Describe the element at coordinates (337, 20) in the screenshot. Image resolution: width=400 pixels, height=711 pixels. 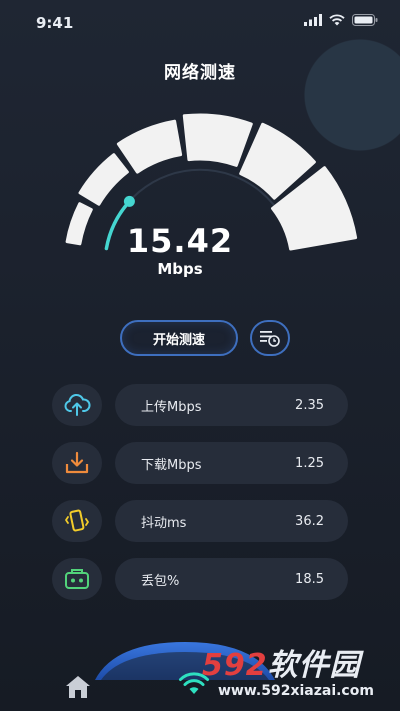
I see `wifi-icon` at that location.